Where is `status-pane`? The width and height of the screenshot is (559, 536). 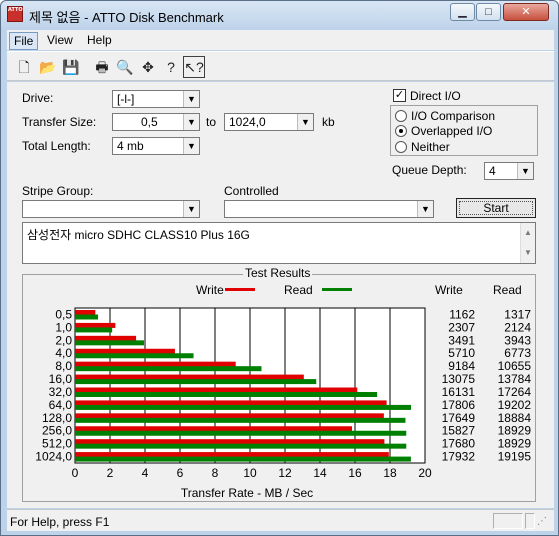 status-pane is located at coordinates (530, 521).